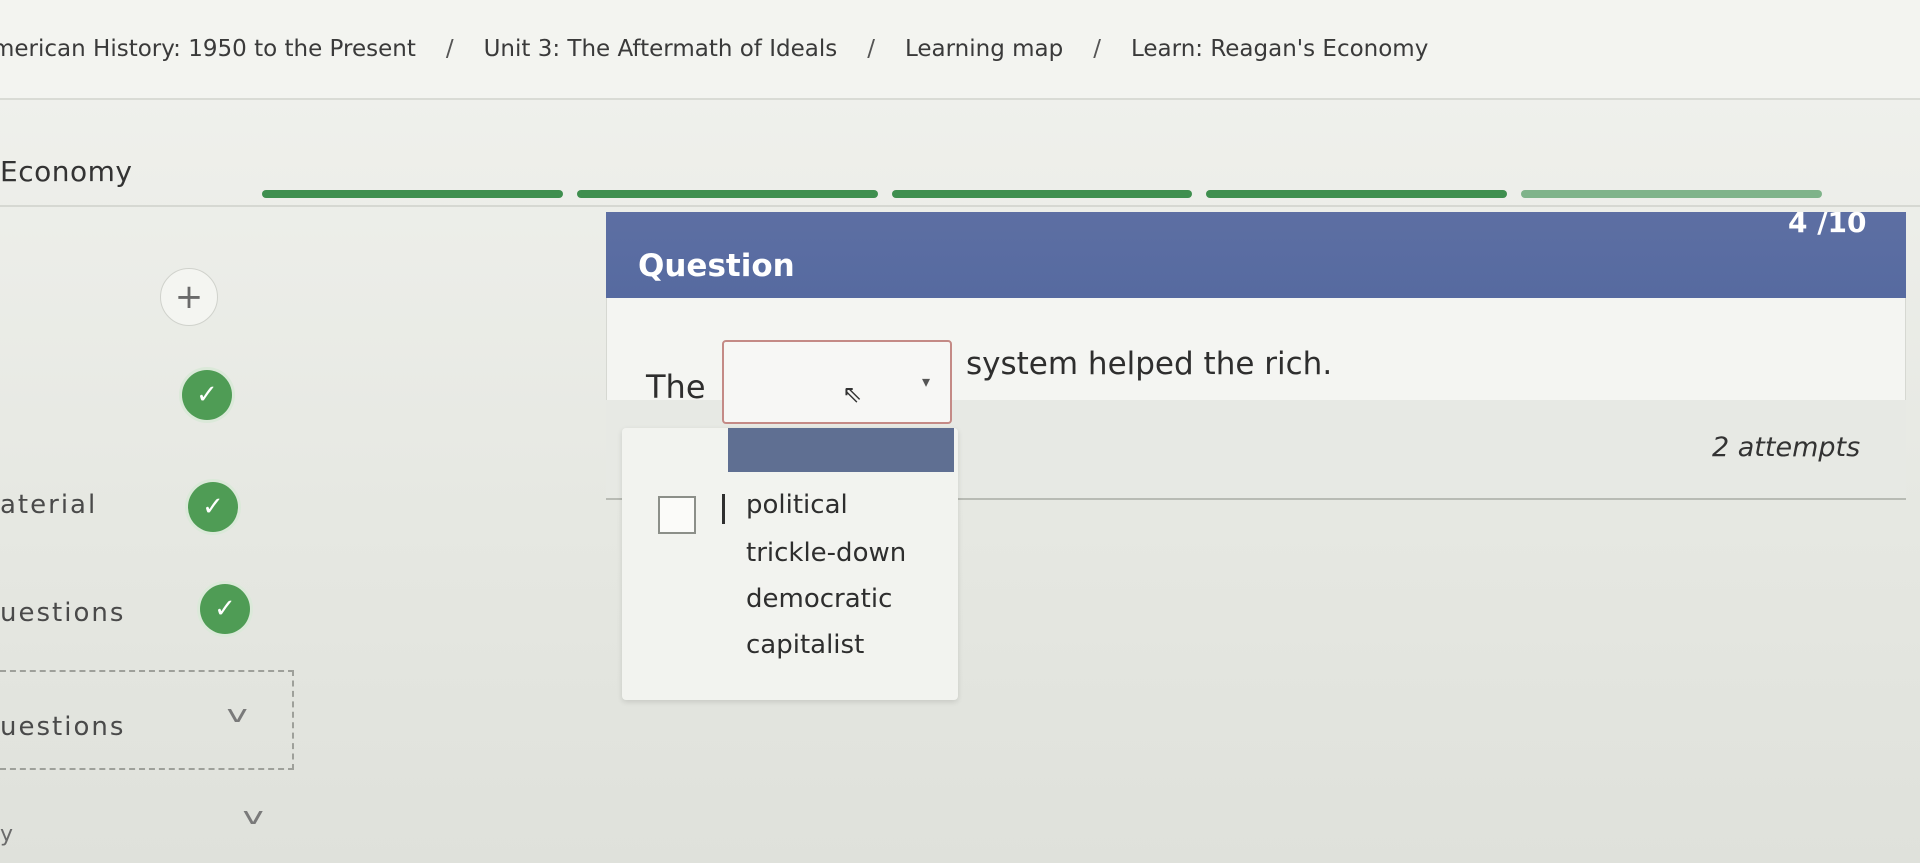 The height and width of the screenshot is (863, 1920). What do you see at coordinates (62, 613) in the screenshot?
I see `sidebar-item-questions: uestions` at bounding box center [62, 613].